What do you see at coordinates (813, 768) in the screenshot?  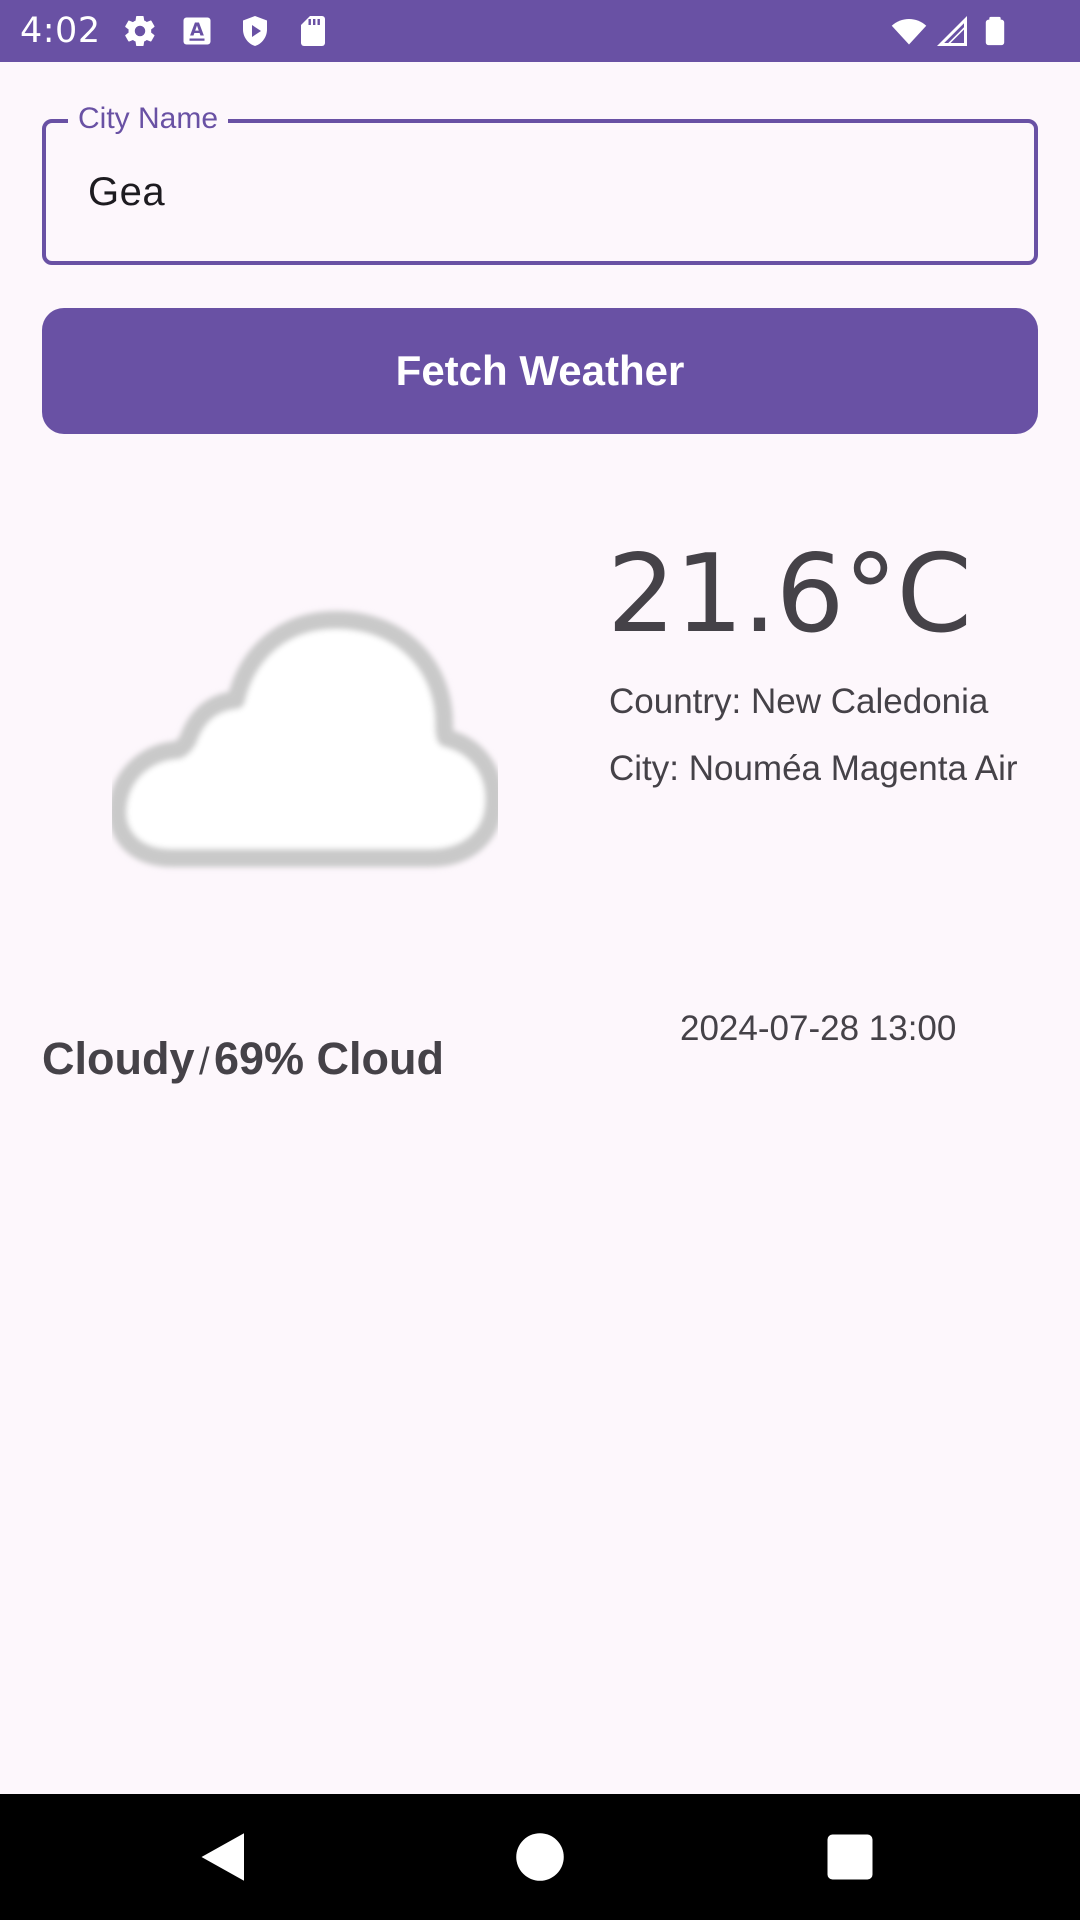 I see `city-text: City: Nouméa Magenta Air` at bounding box center [813, 768].